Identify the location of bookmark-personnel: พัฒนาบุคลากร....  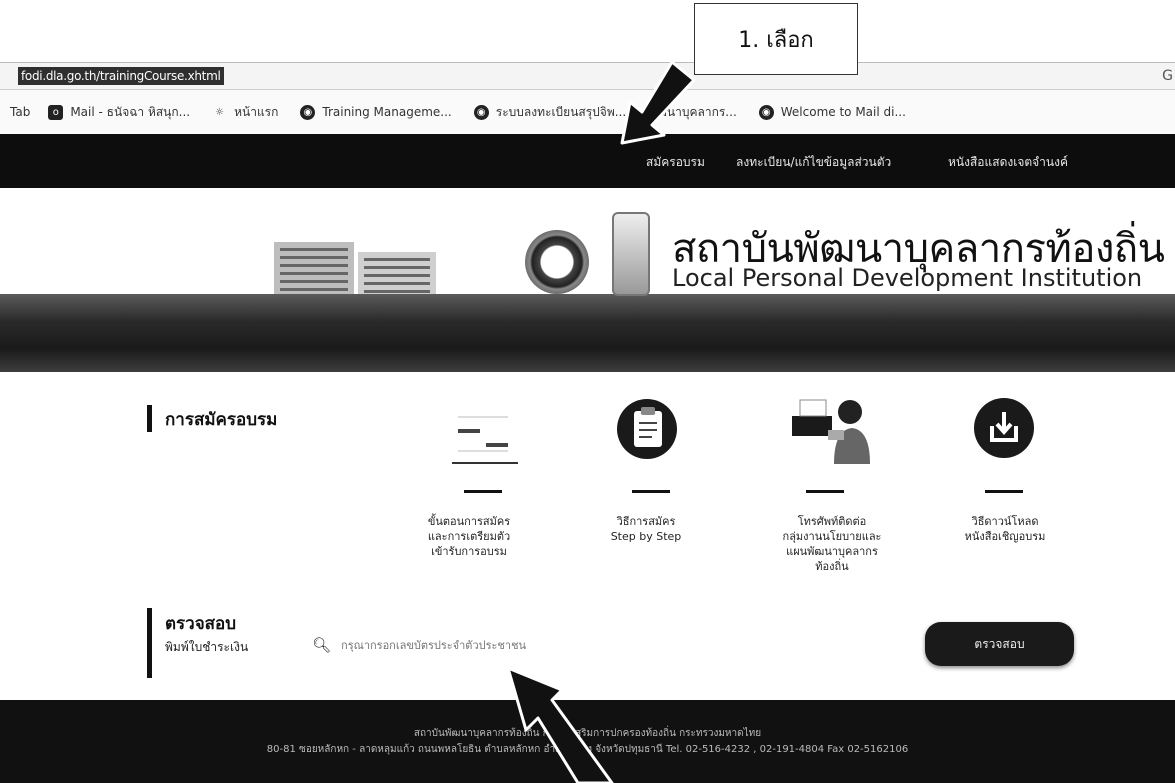
(692, 112).